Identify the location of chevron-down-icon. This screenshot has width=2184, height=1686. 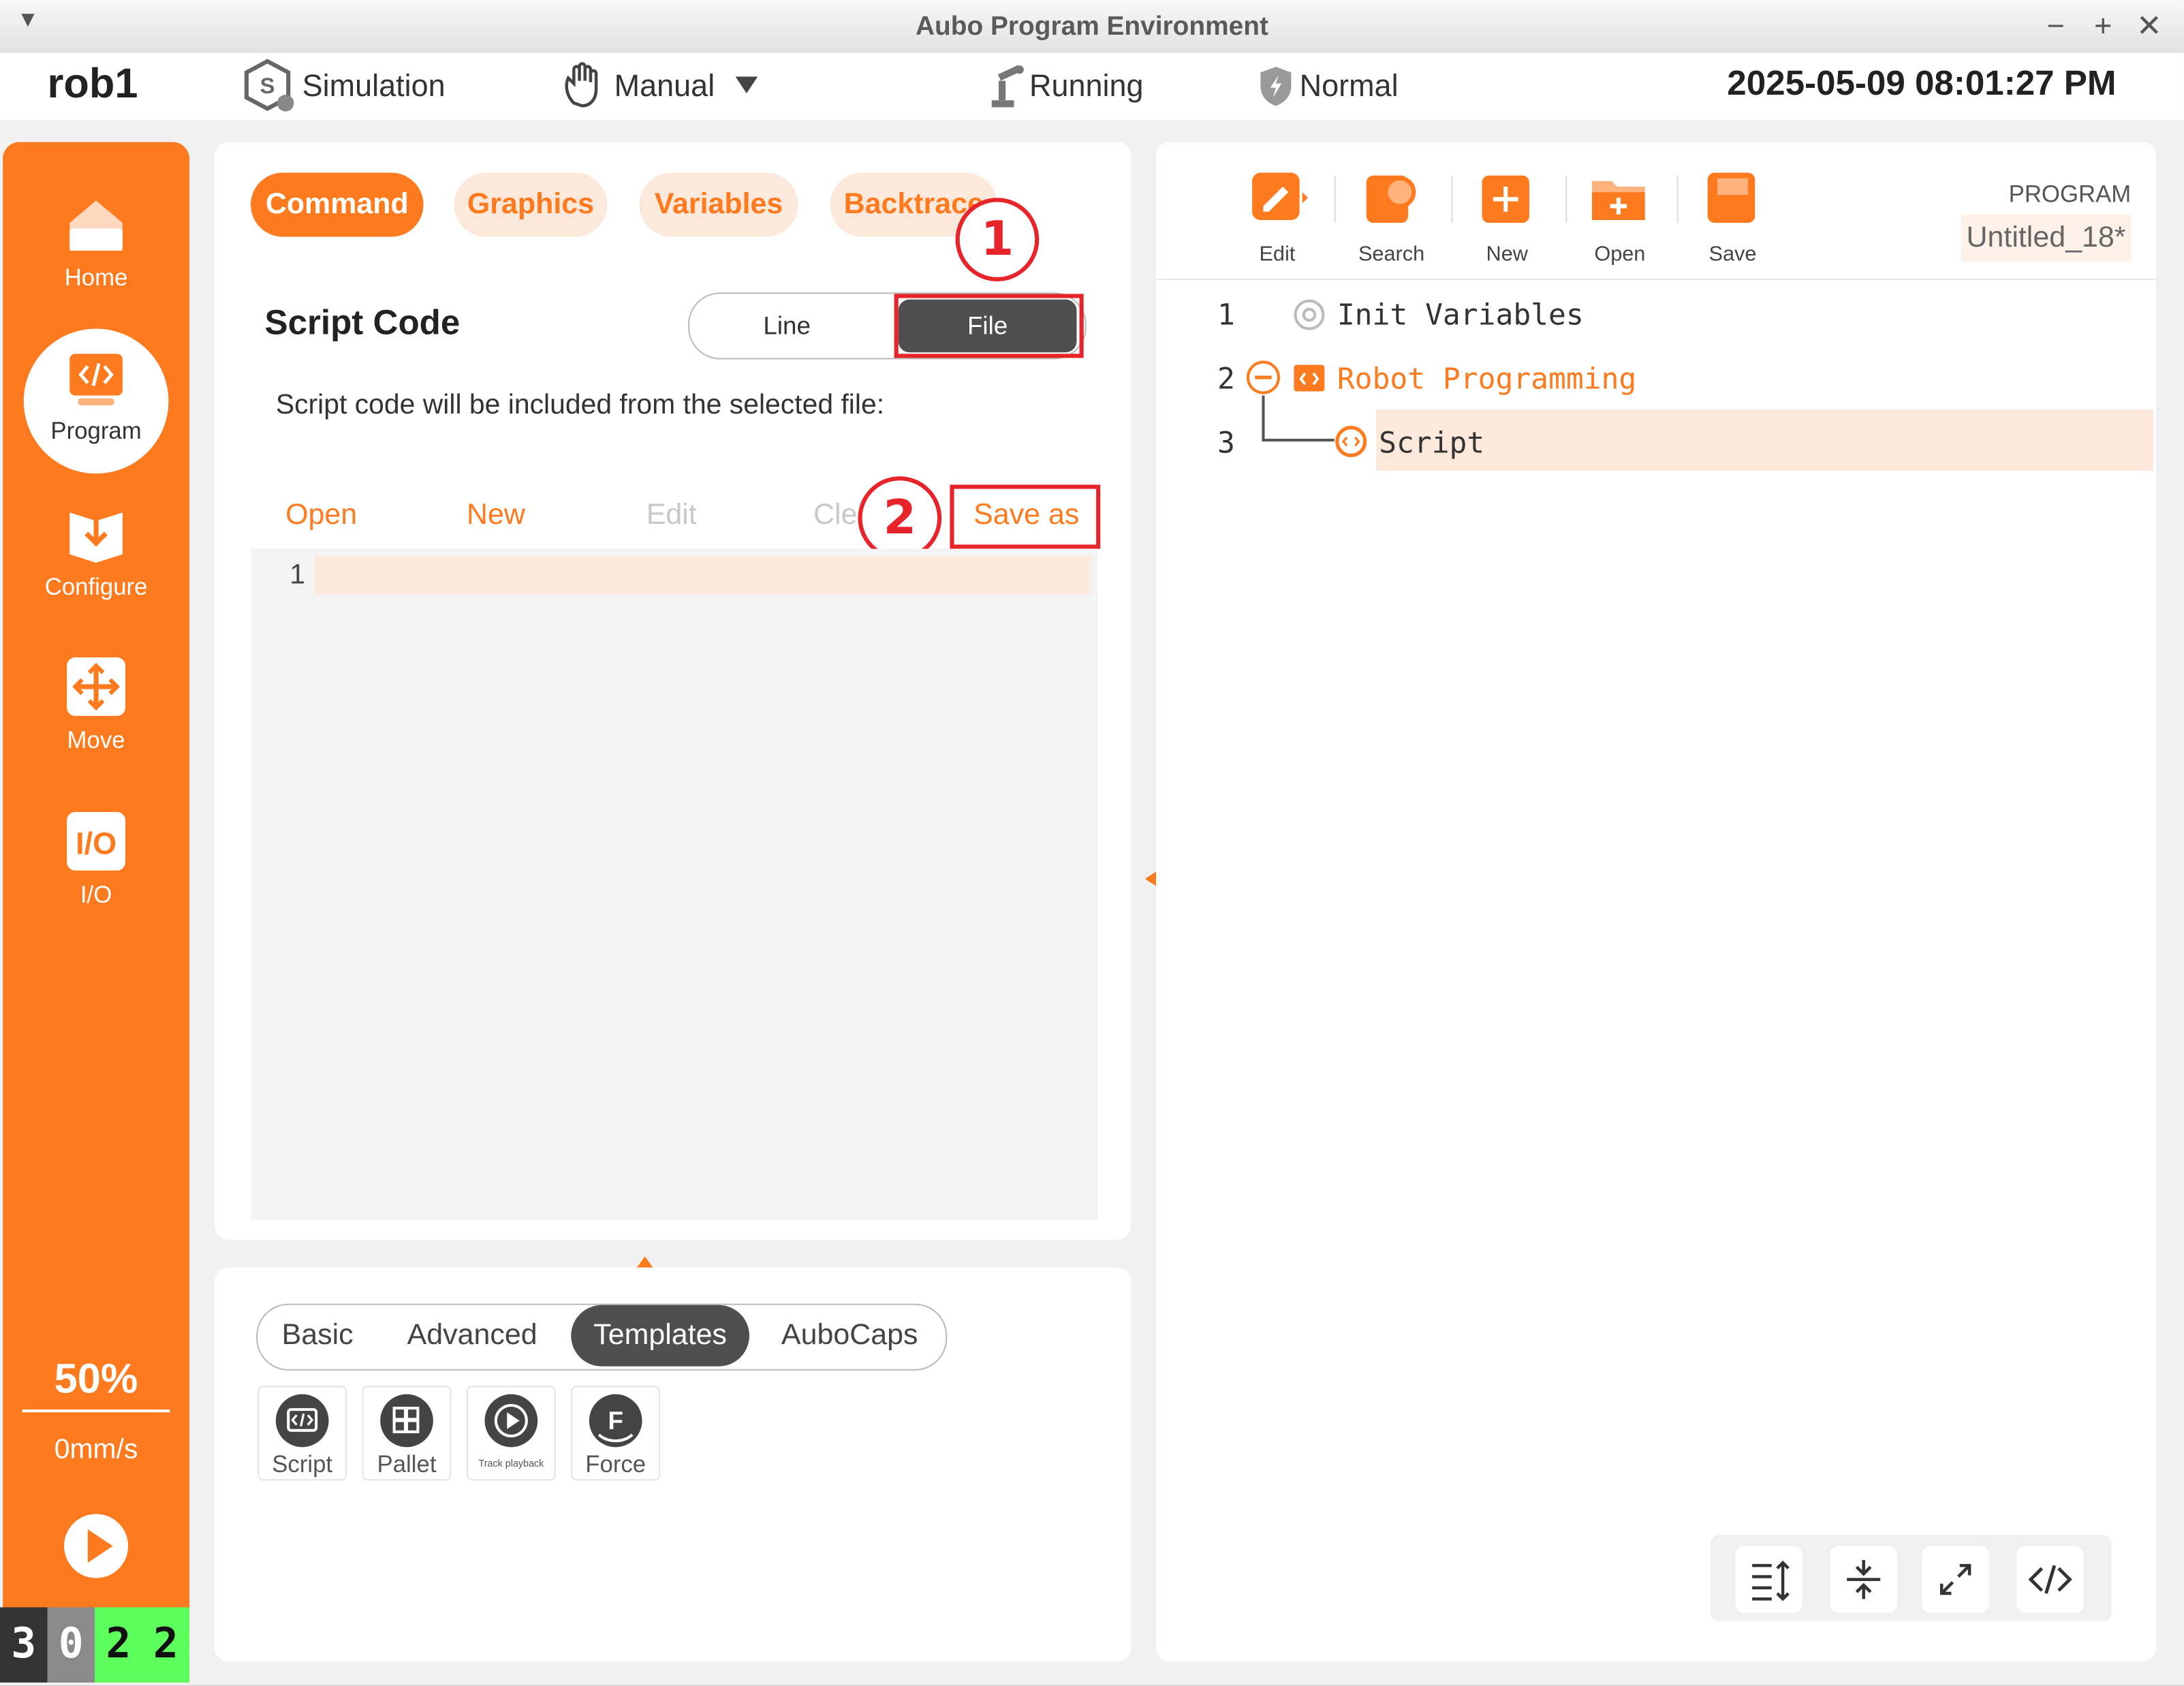
(746, 84).